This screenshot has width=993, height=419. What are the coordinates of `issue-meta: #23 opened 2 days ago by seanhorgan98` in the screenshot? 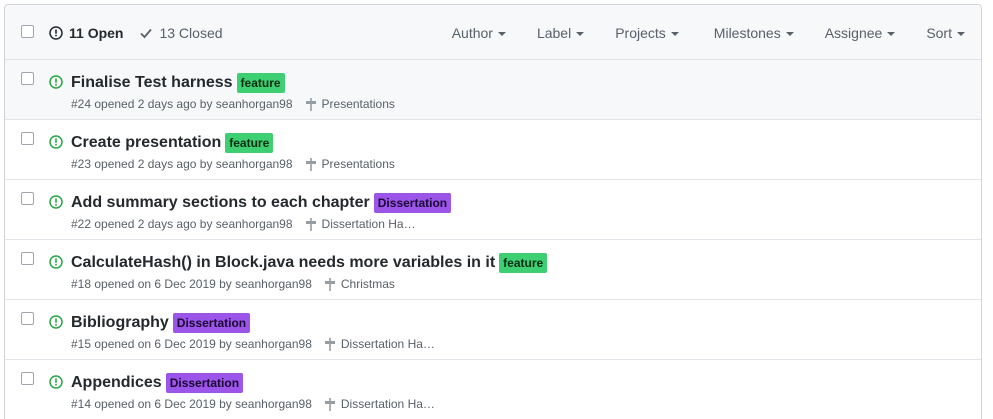 It's located at (182, 164).